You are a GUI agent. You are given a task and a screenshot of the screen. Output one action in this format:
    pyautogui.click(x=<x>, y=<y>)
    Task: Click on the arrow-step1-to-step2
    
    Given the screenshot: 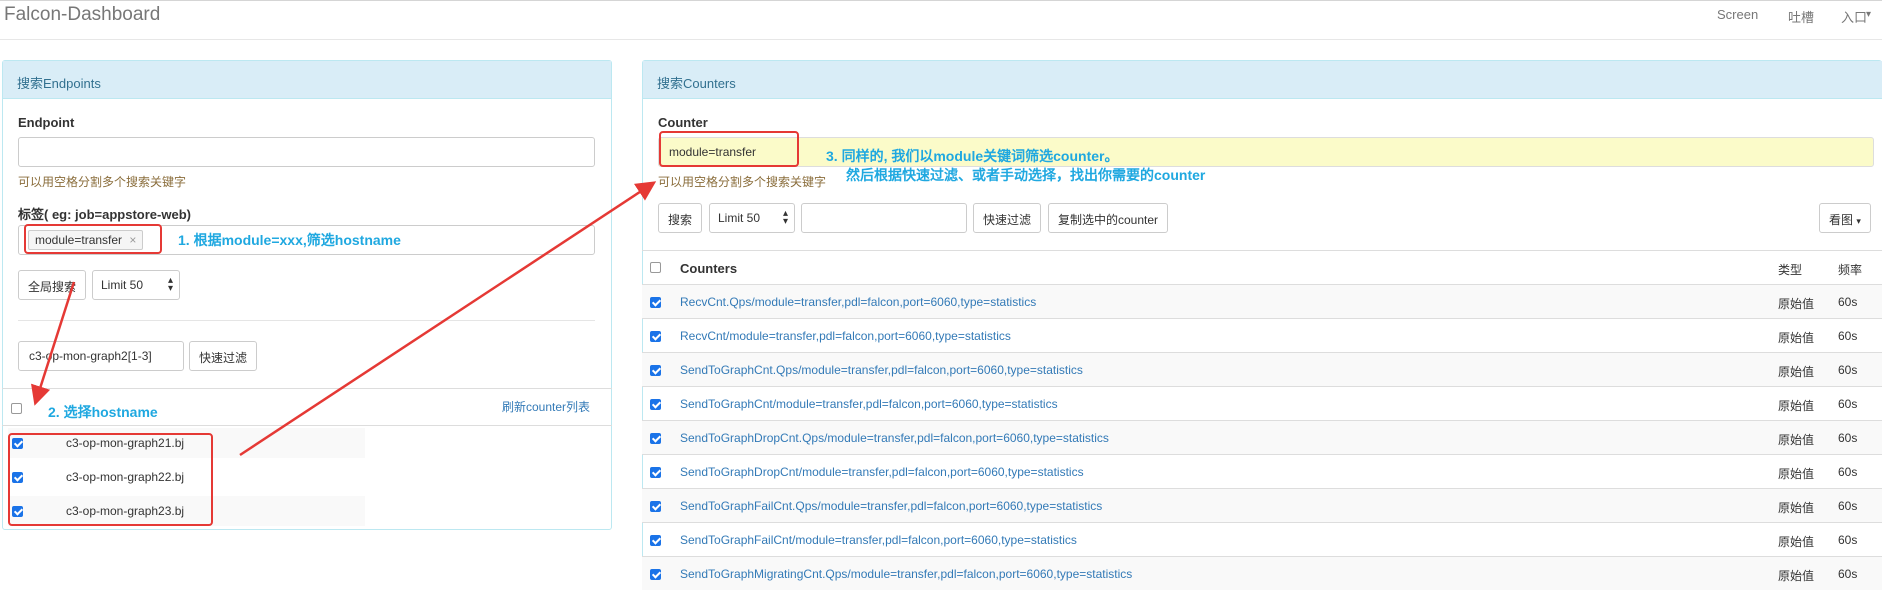 What is the action you would take?
    pyautogui.click(x=53, y=343)
    